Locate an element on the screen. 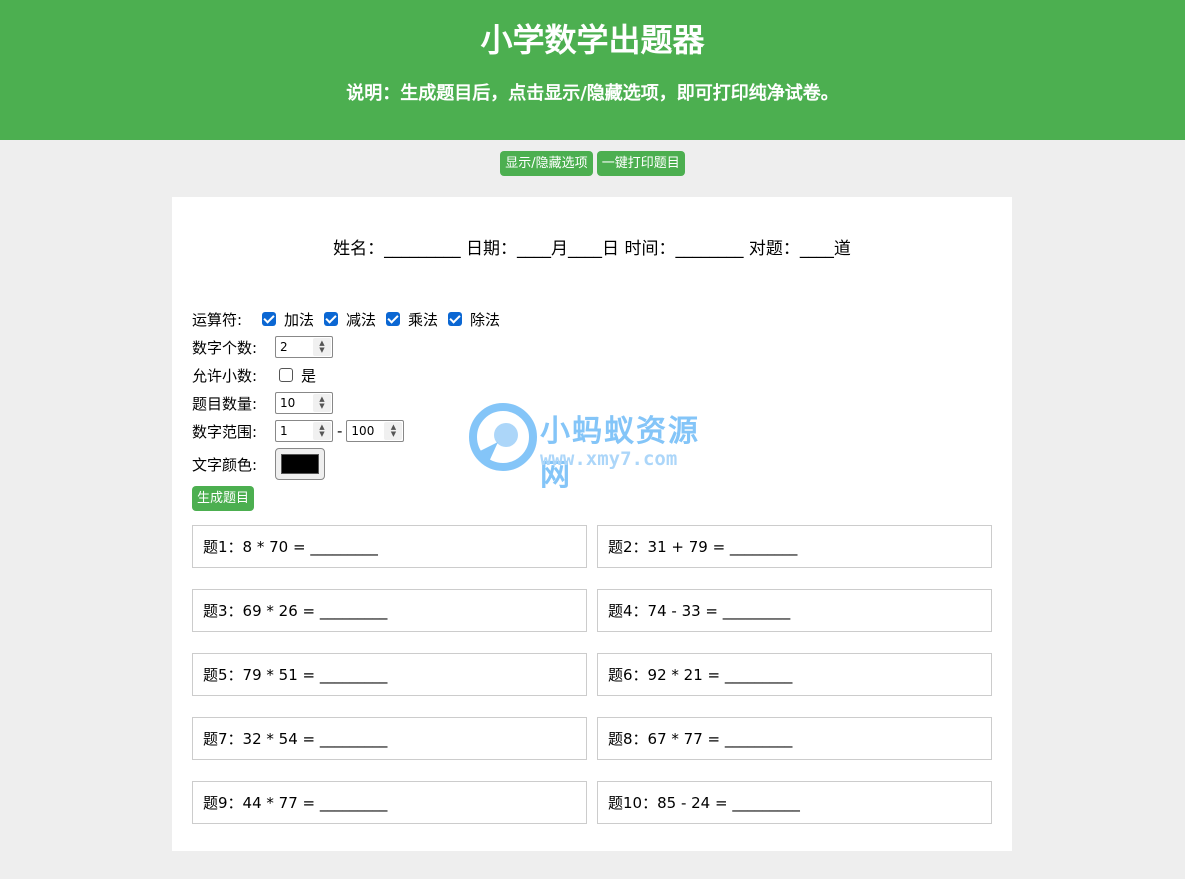  question-item: 题9：44 * 77 = _________ is located at coordinates (389, 802).